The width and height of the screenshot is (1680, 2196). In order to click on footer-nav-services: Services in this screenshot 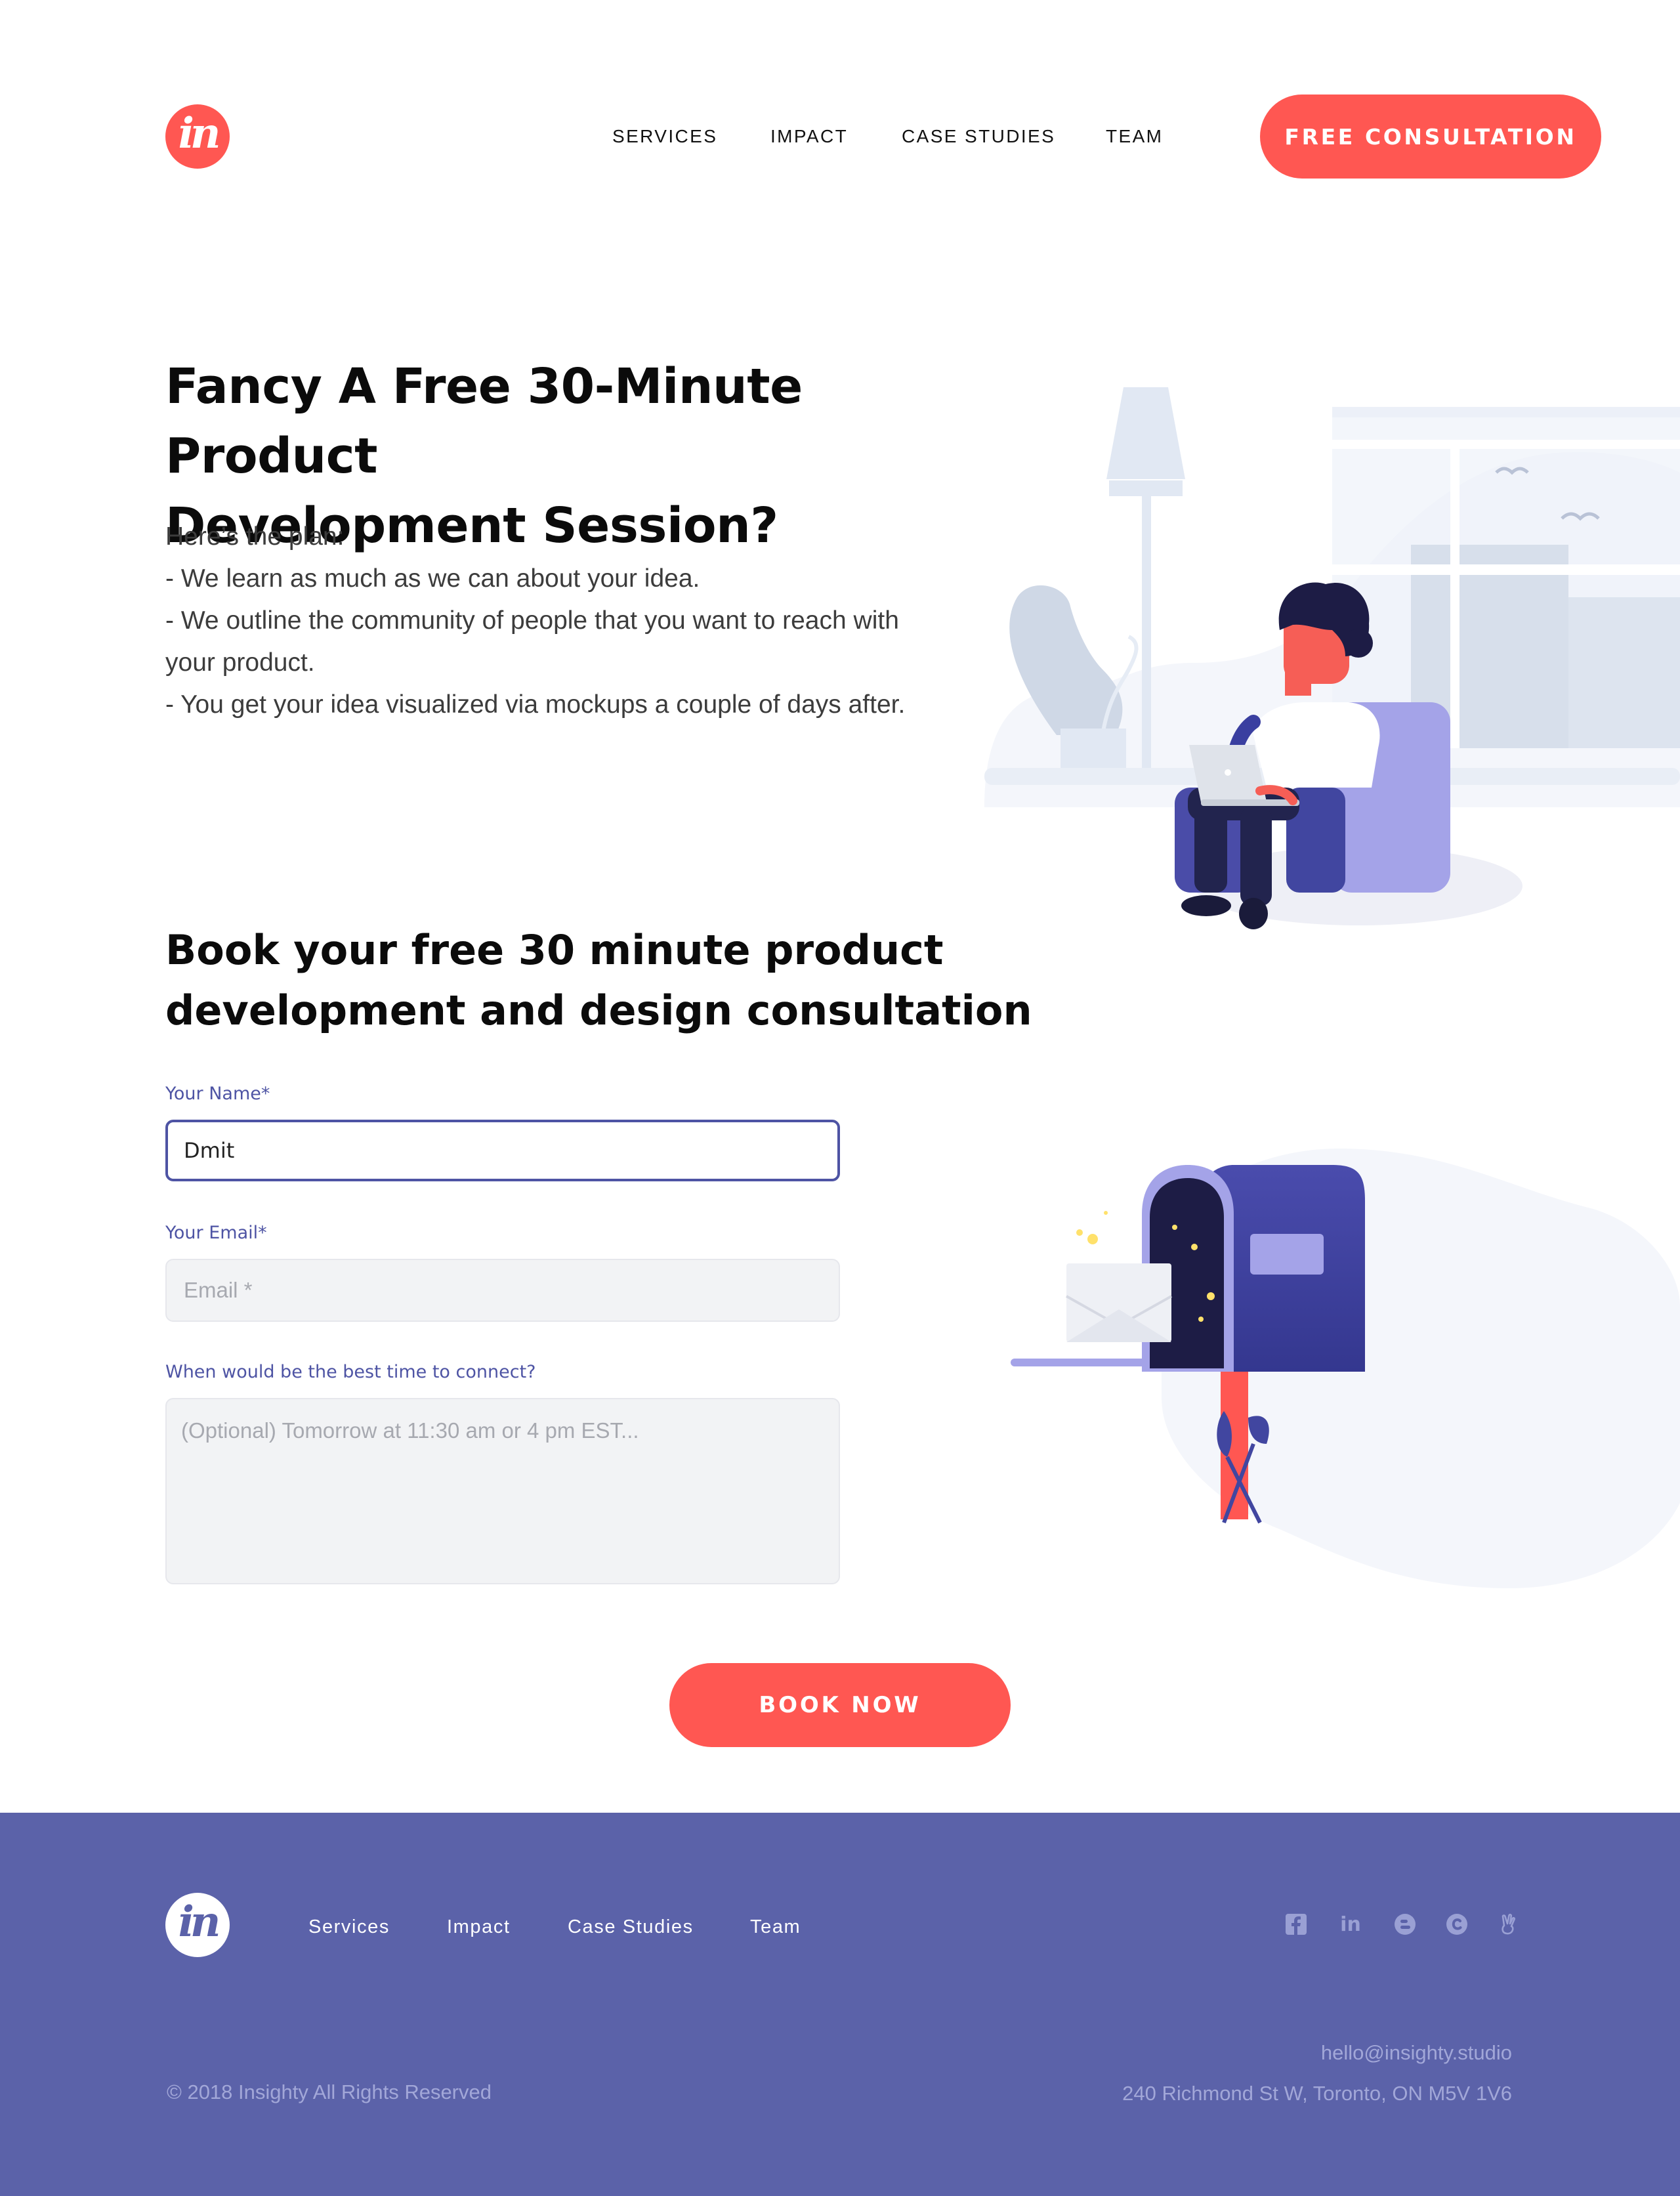, I will do `click(349, 1927)`.